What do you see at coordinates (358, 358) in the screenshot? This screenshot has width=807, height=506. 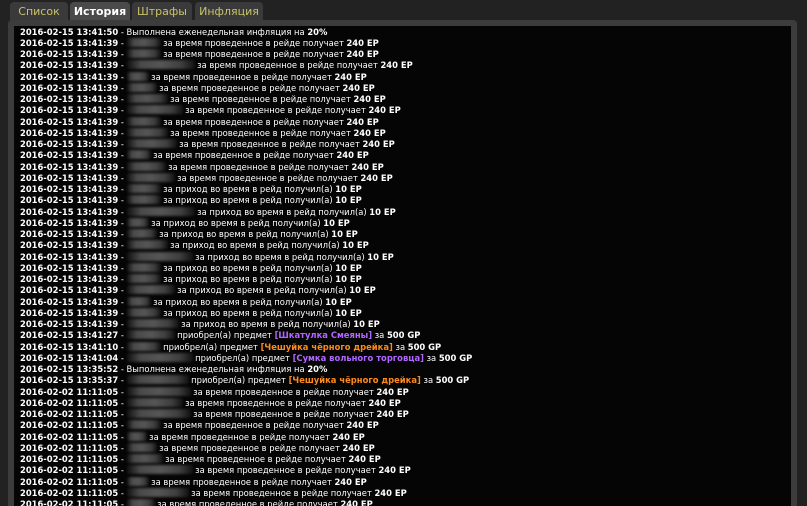 I see `item-link: [Сумка вольного торговца]` at bounding box center [358, 358].